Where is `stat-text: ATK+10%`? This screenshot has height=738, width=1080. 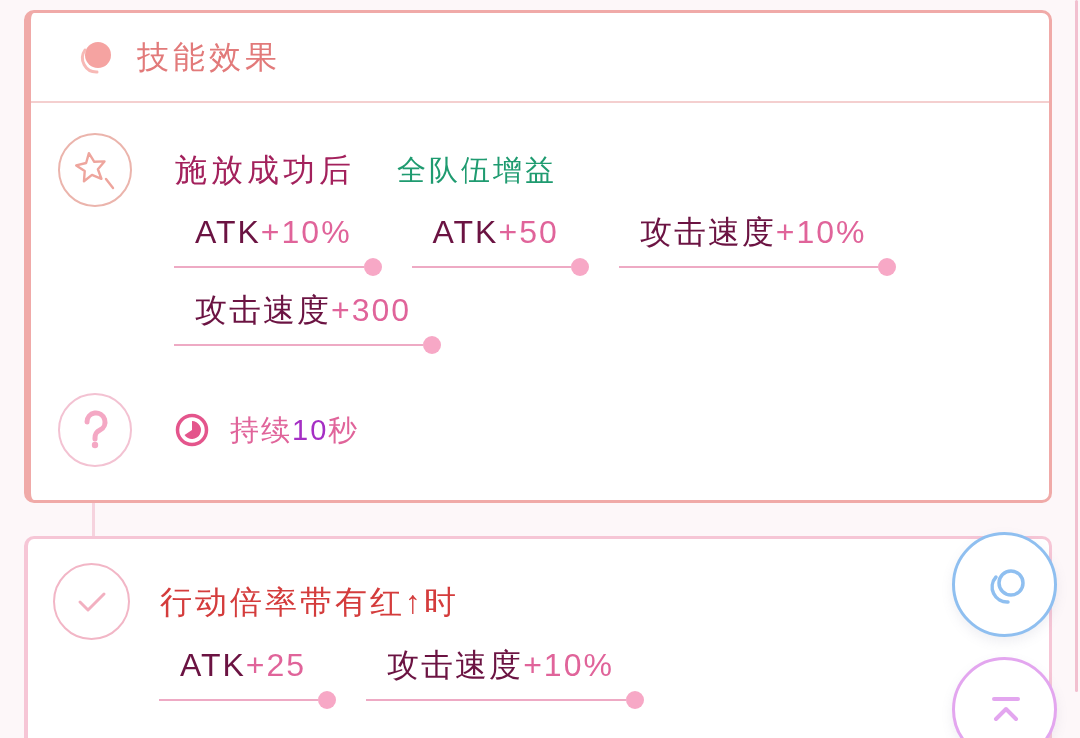 stat-text: ATK+10% is located at coordinates (273, 232).